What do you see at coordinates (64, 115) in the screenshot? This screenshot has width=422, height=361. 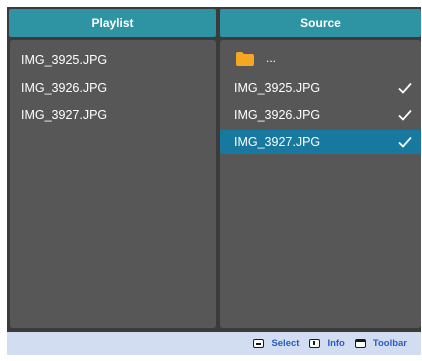 I see `playlist-item-label: IMG_3927.JPG` at bounding box center [64, 115].